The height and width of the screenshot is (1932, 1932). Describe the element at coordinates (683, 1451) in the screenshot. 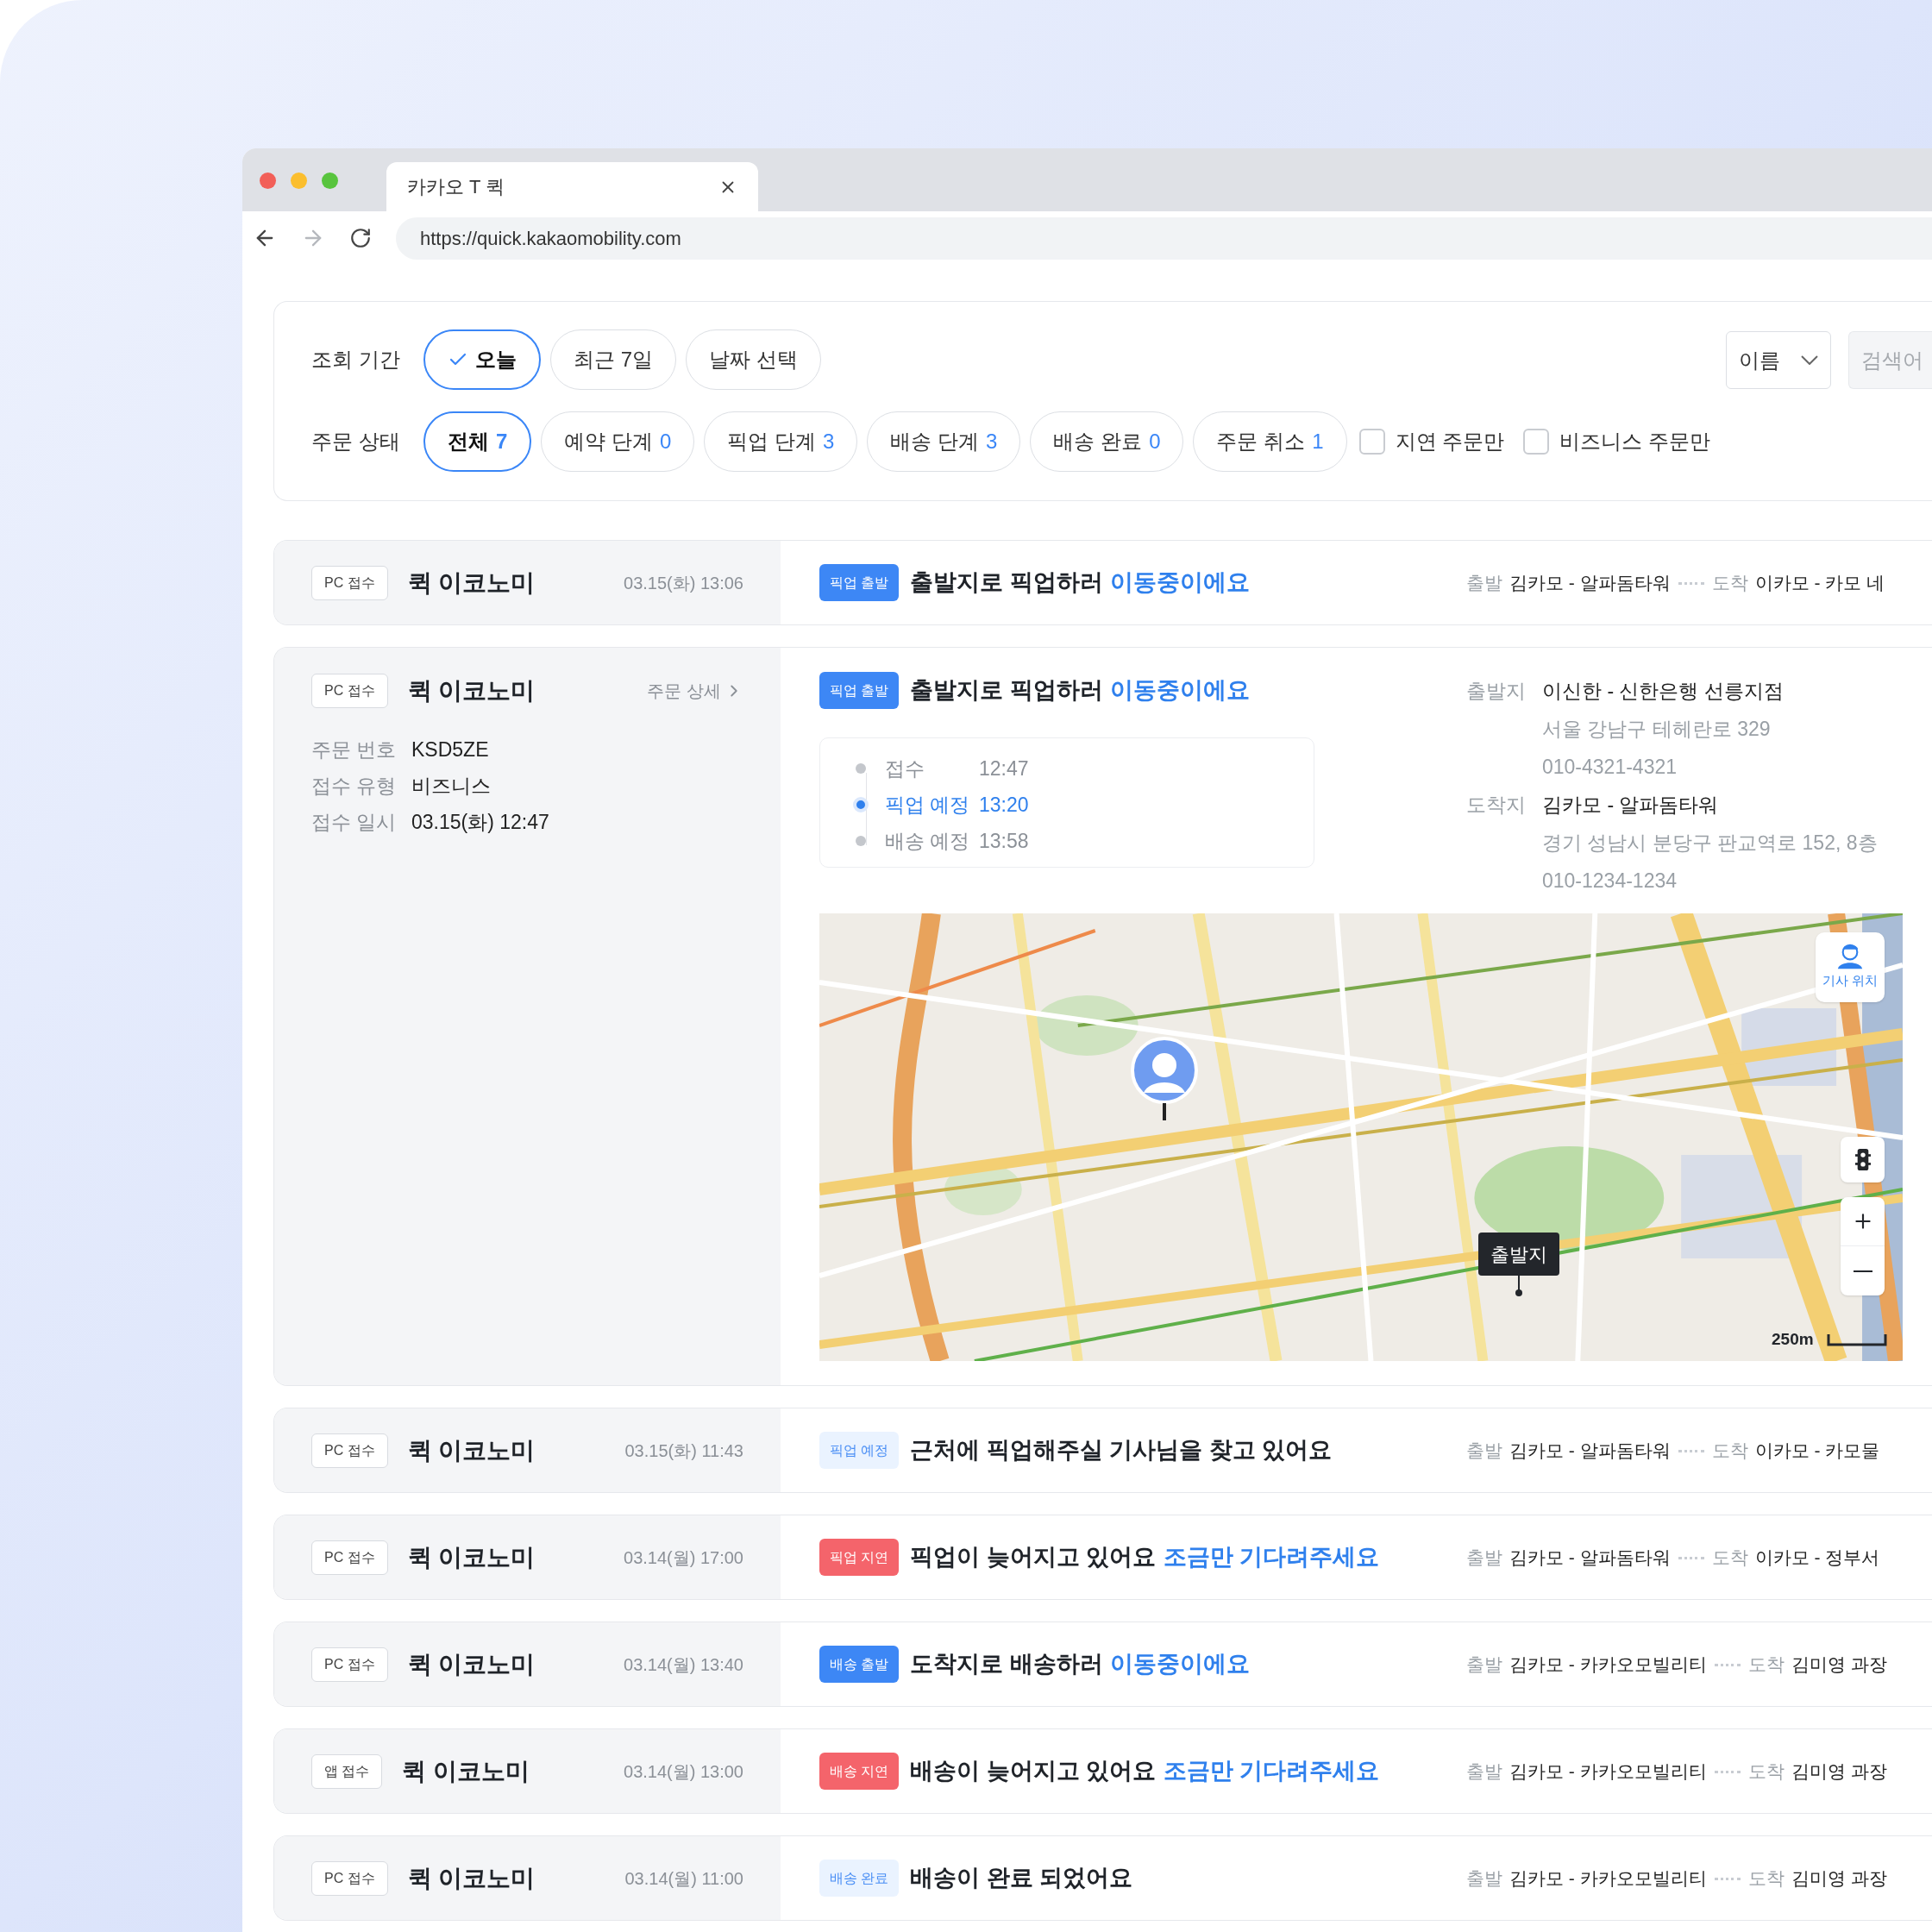

I see `order-time: 03.15(화) 11:43` at that location.